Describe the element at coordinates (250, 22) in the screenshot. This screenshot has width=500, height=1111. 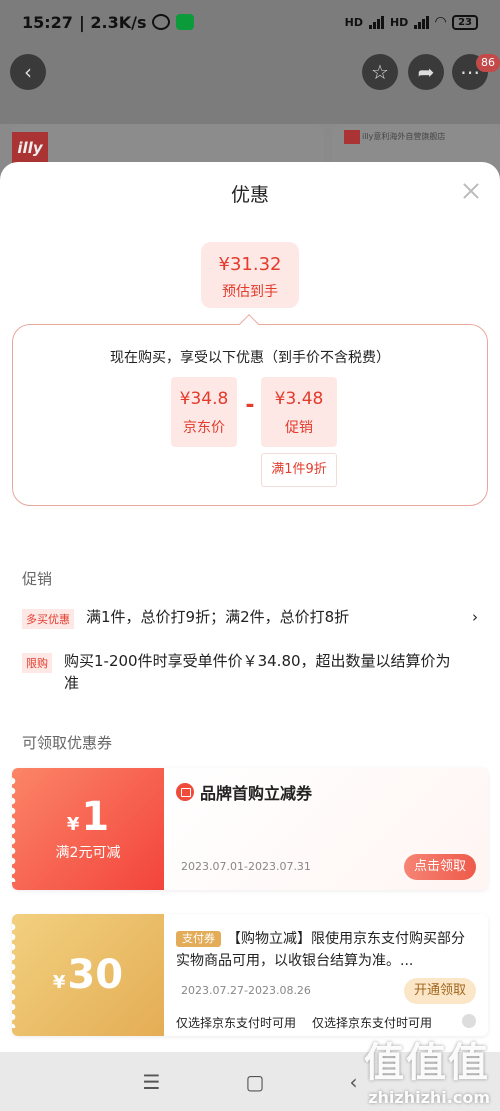
I see `status-bar: 15:27 | 2.3K/s HD HD ◠ 23` at that location.